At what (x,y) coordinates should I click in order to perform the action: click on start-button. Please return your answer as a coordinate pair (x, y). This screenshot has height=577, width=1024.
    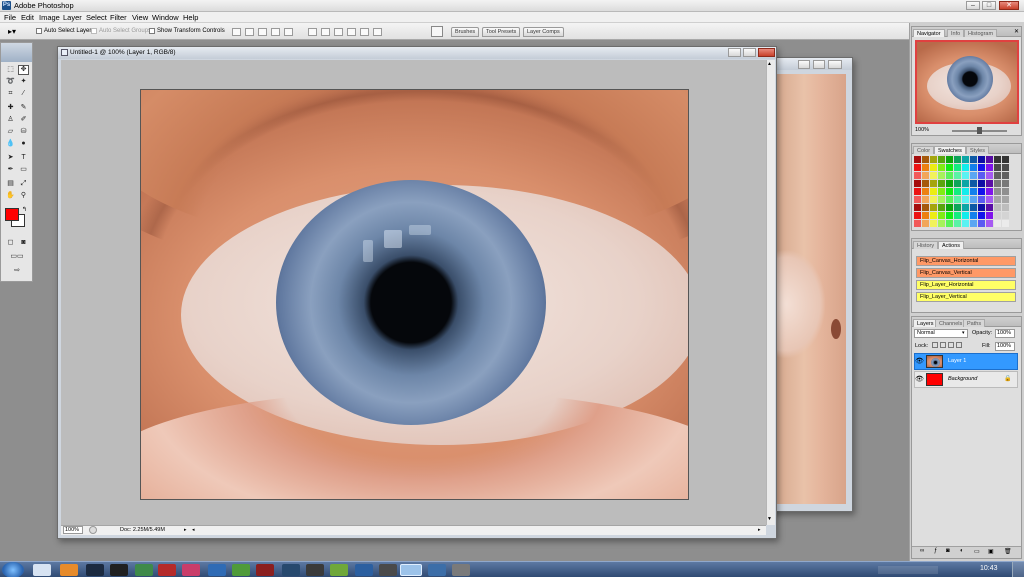
    Looking at the image, I should click on (13, 569).